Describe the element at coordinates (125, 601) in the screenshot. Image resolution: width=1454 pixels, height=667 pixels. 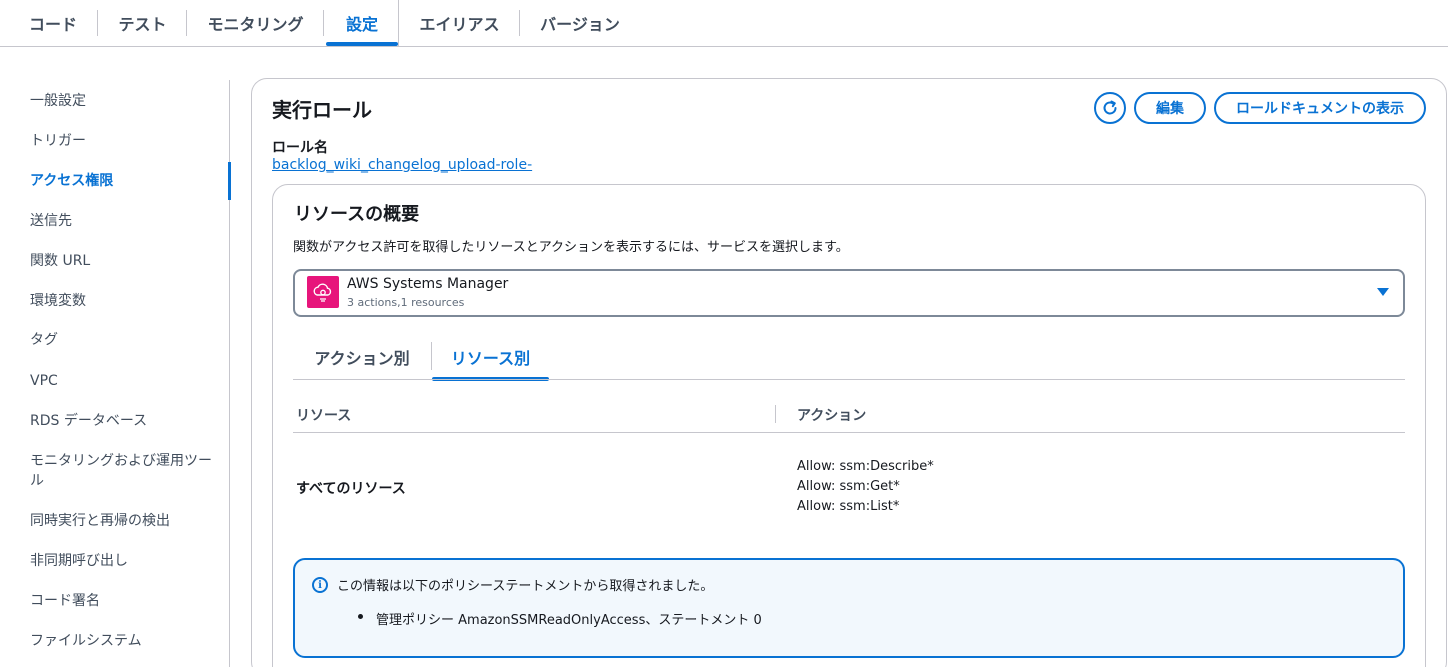
I see `sidebar-item-code-signing: コード署名` at that location.